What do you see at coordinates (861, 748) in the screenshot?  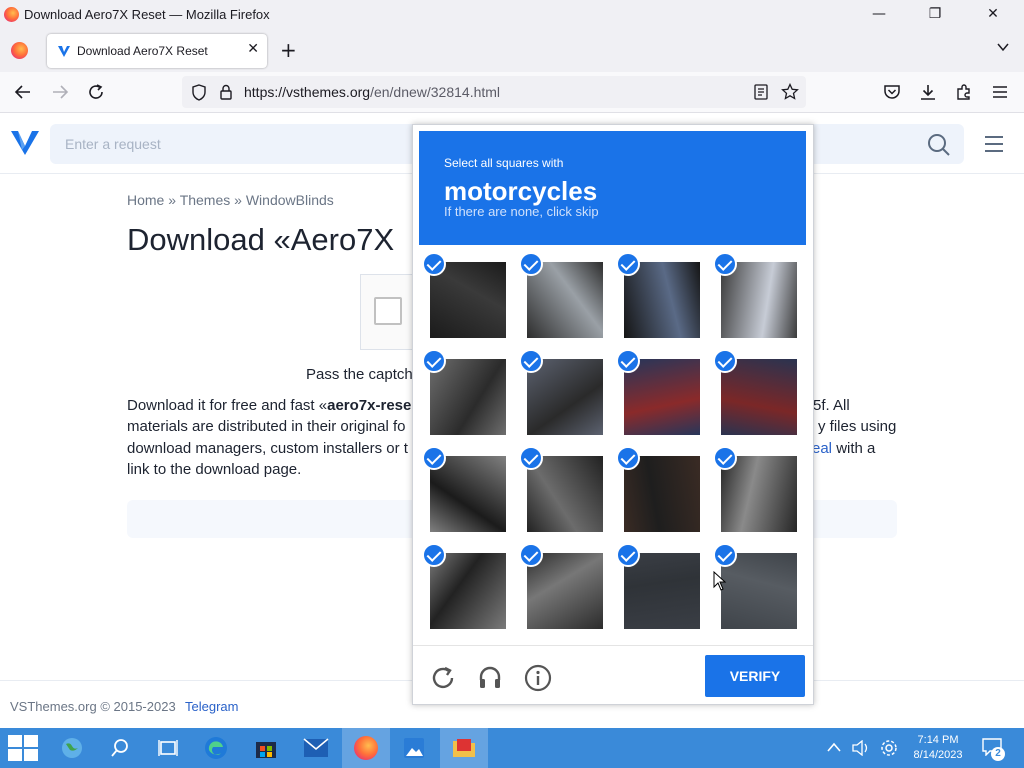 I see `volume-icon` at bounding box center [861, 748].